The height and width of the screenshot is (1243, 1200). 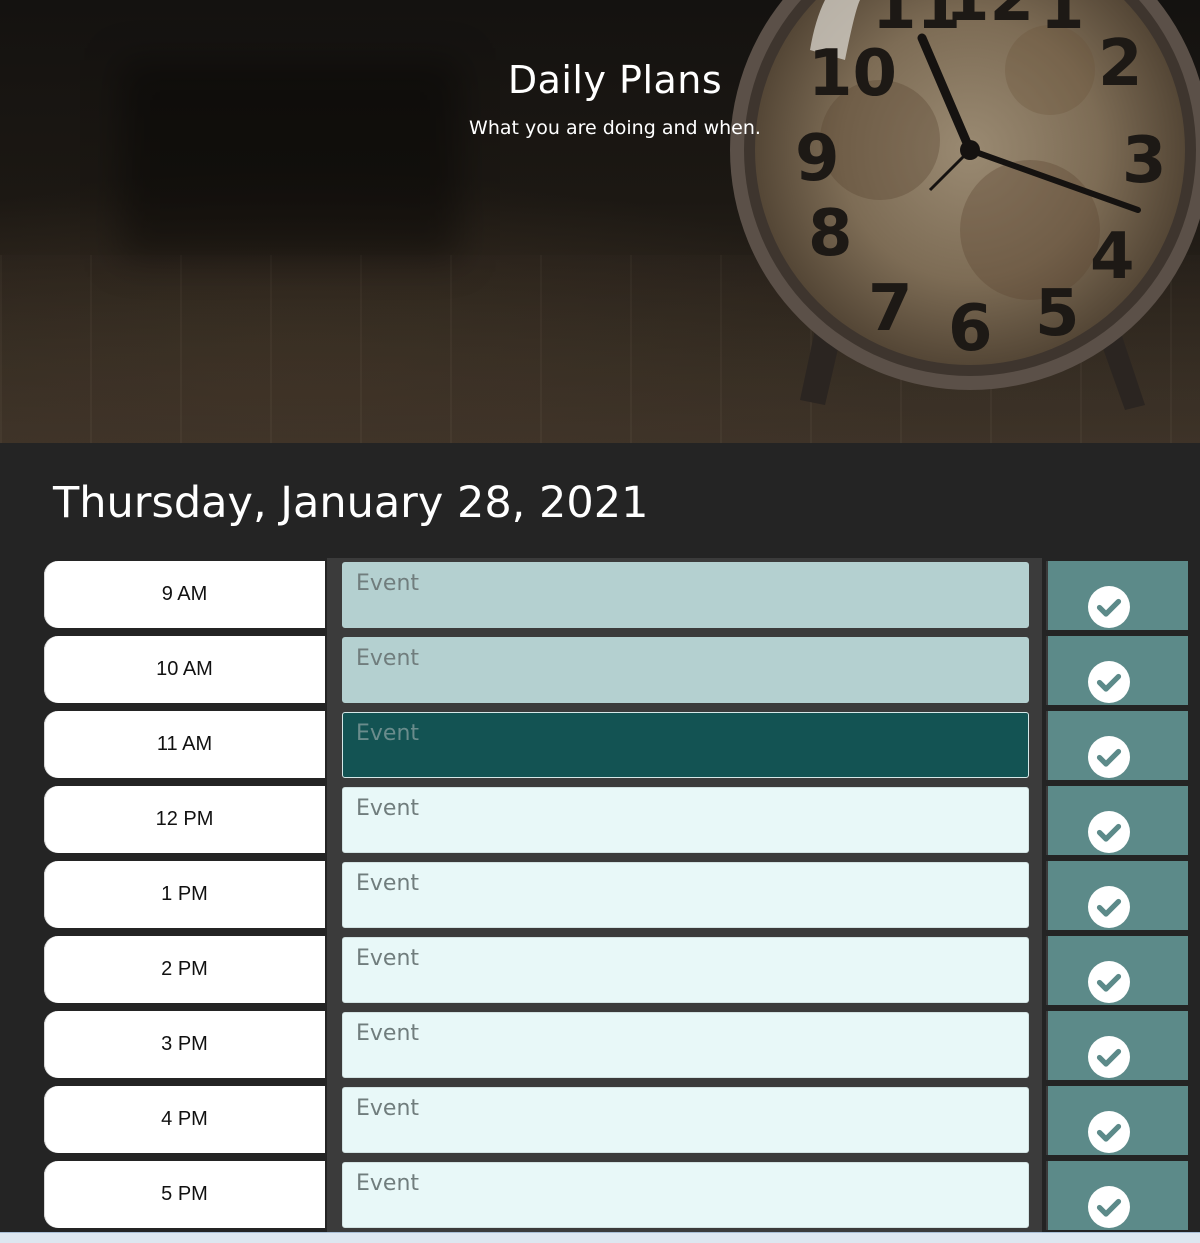 I want to click on hour-label: 4 PM, so click(x=184, y=1119).